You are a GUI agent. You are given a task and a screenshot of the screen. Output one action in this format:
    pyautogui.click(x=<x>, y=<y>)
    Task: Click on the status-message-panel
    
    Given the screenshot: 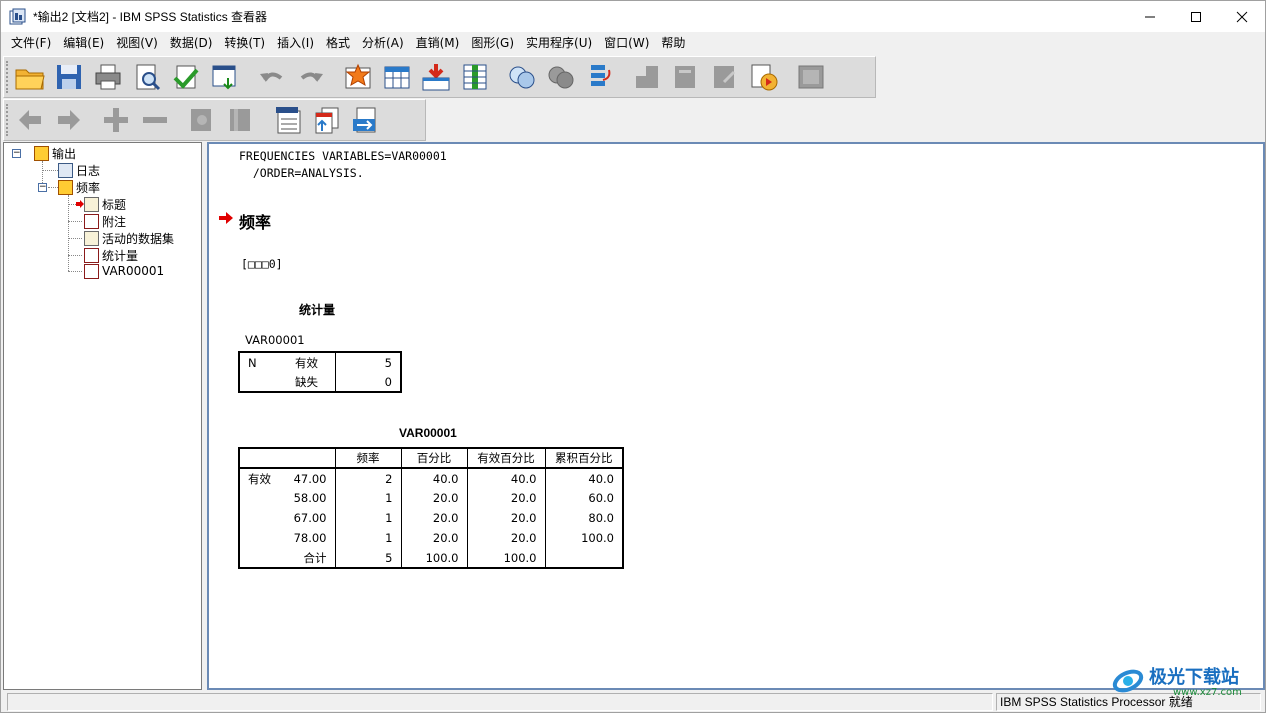 What is the action you would take?
    pyautogui.click(x=500, y=702)
    